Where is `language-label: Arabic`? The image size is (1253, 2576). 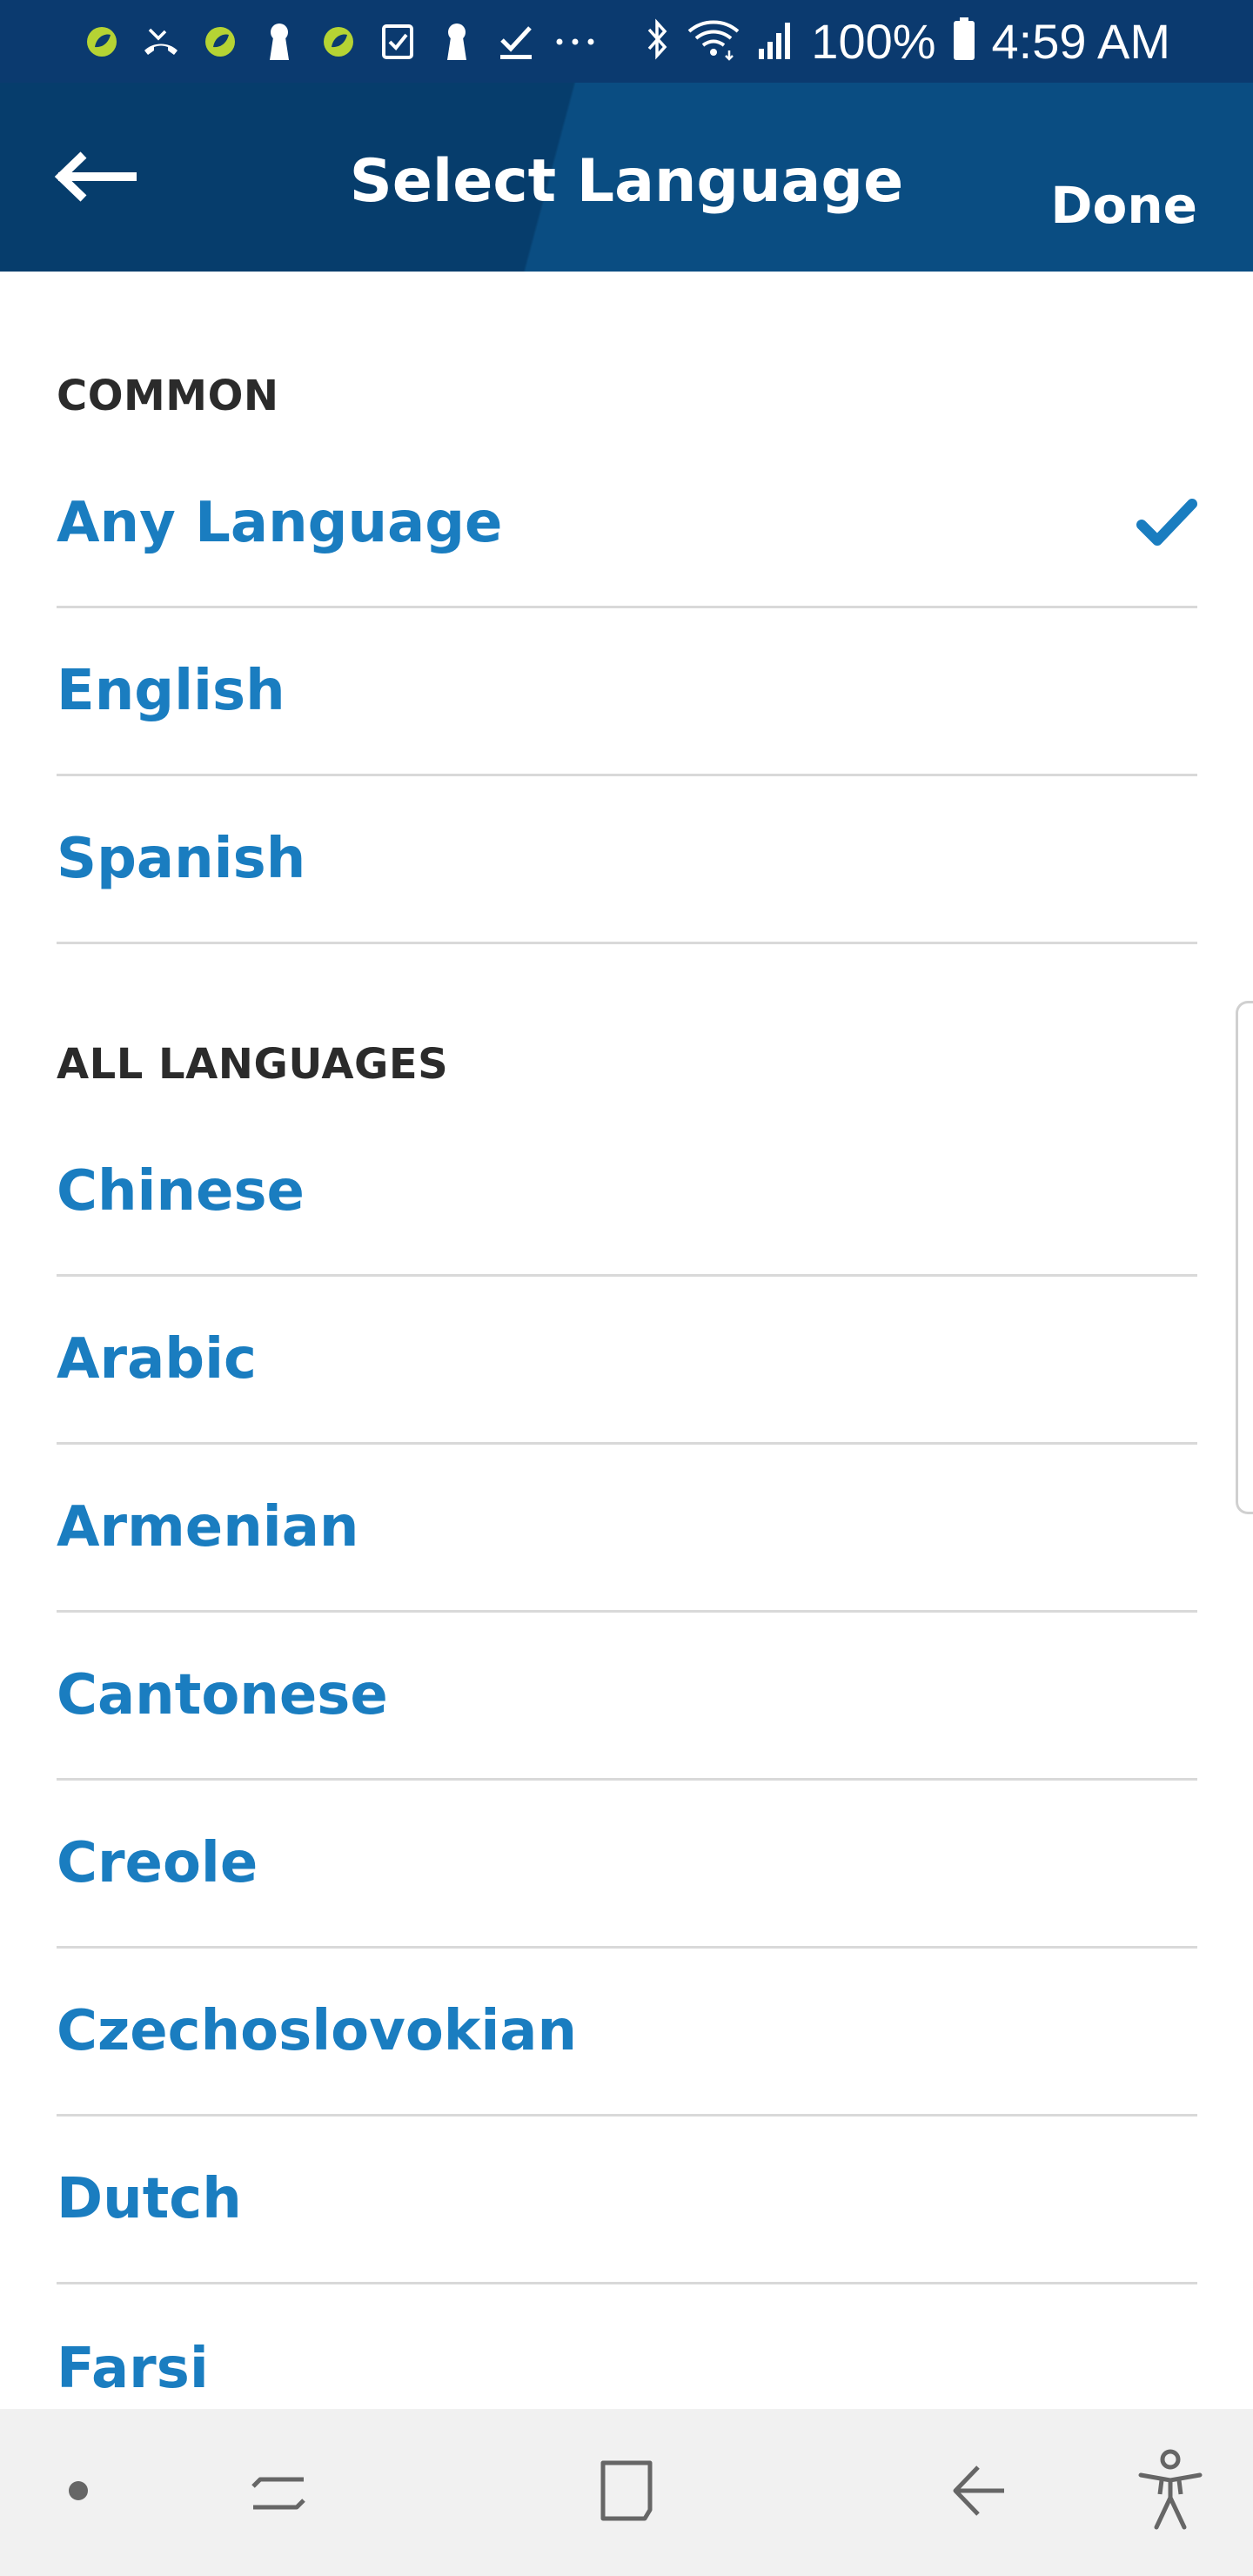 language-label: Arabic is located at coordinates (157, 1359).